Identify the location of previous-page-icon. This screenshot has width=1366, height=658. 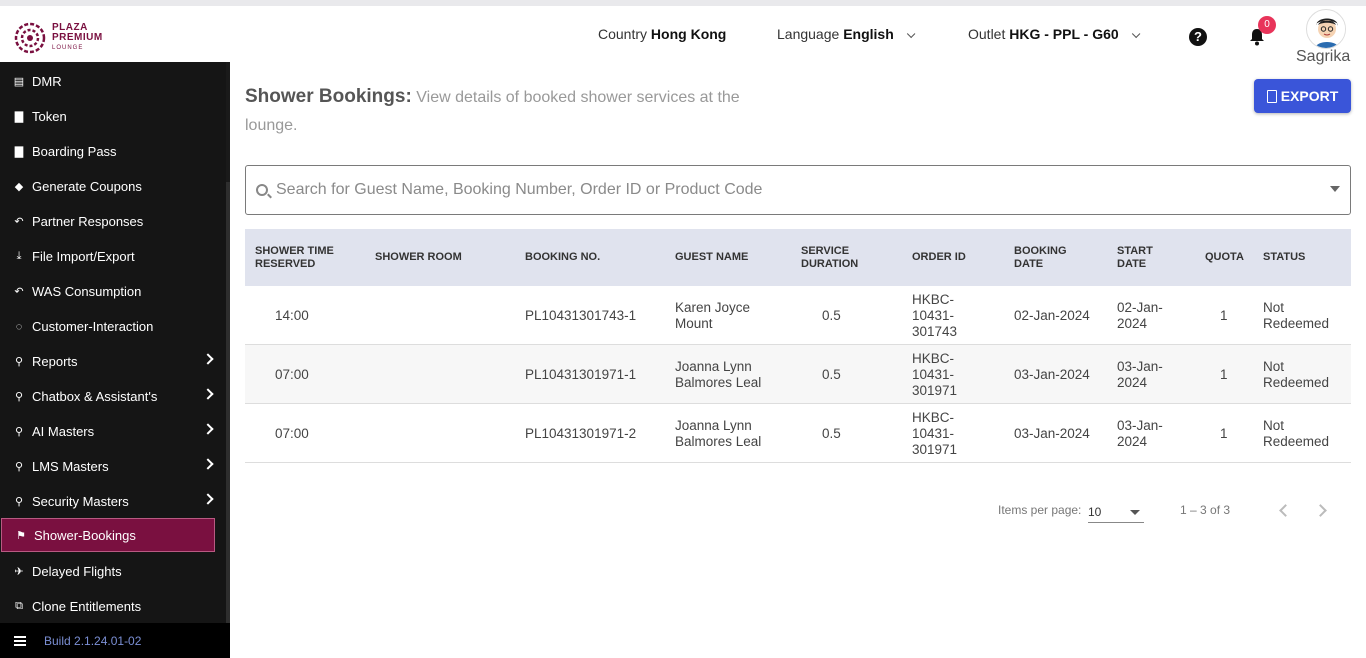
(1285, 510).